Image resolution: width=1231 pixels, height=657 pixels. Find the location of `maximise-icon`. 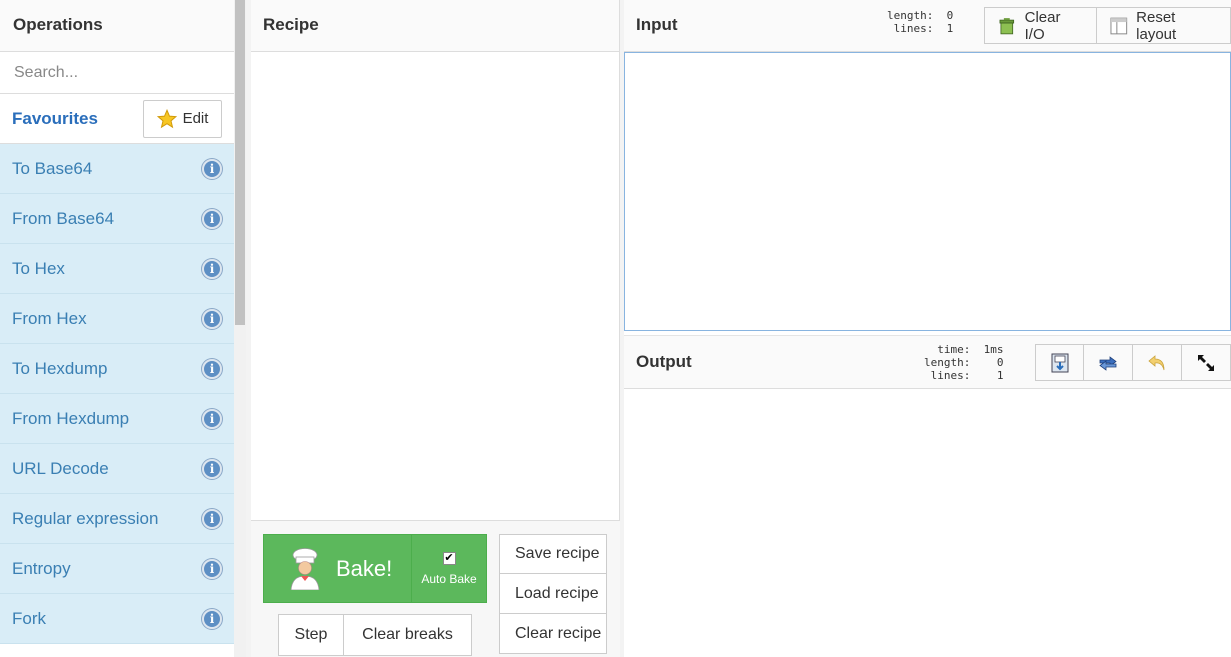

maximise-icon is located at coordinates (1206, 362).